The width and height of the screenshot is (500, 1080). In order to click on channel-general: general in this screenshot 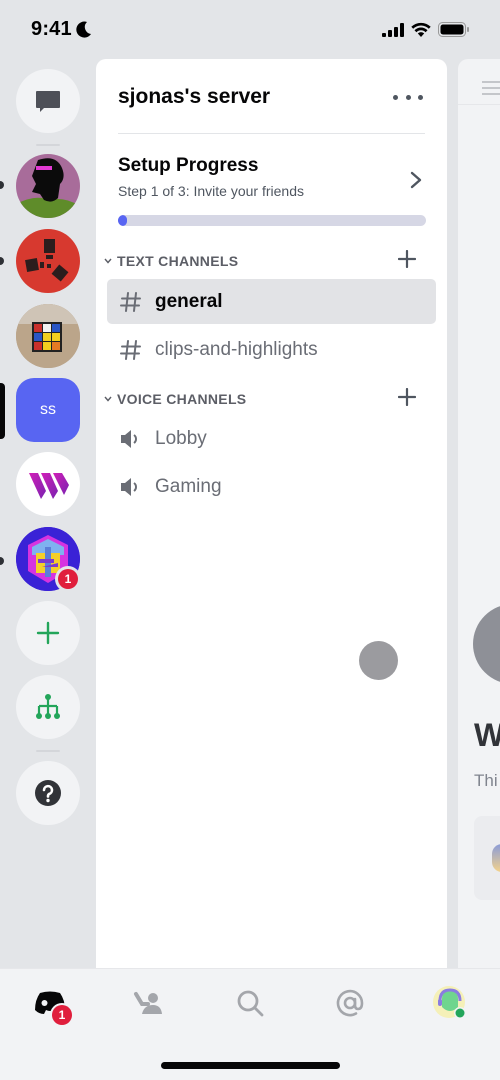, I will do `click(271, 301)`.